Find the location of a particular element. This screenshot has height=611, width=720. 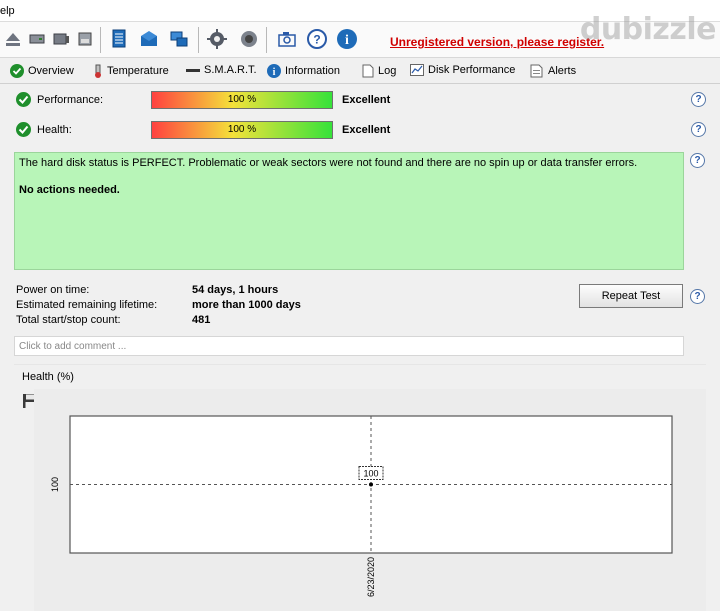

eject-icon is located at coordinates (13, 39).